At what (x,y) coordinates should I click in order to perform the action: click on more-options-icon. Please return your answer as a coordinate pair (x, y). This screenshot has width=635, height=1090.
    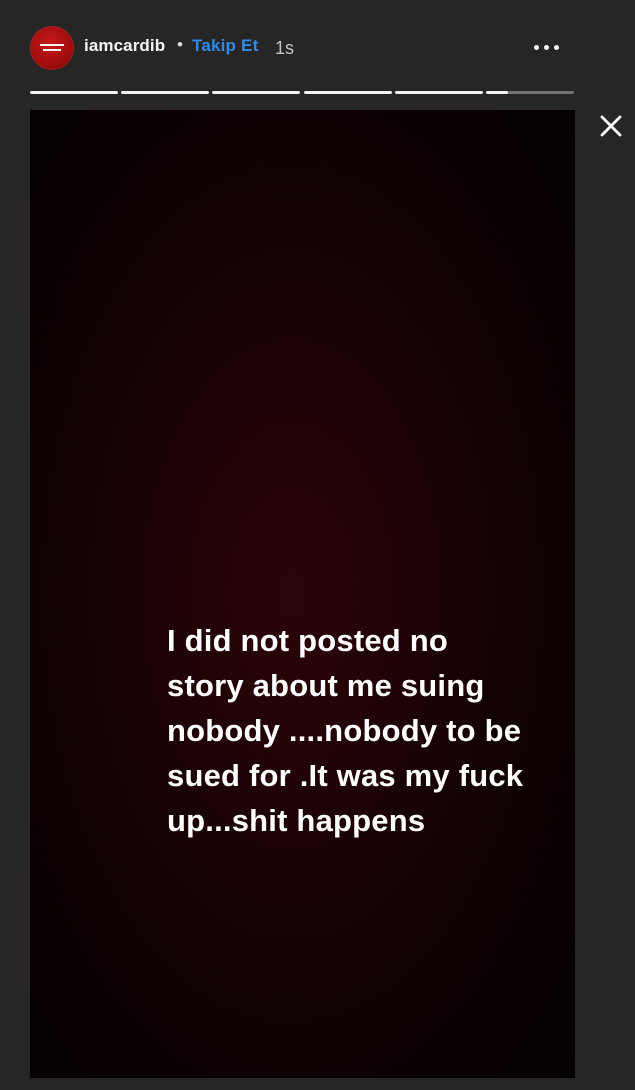
    Looking at the image, I should click on (548, 47).